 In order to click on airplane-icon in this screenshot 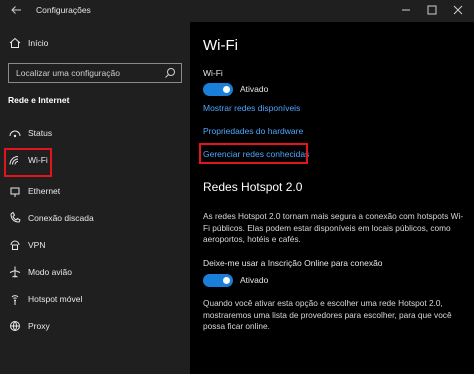, I will do `click(15, 272)`.